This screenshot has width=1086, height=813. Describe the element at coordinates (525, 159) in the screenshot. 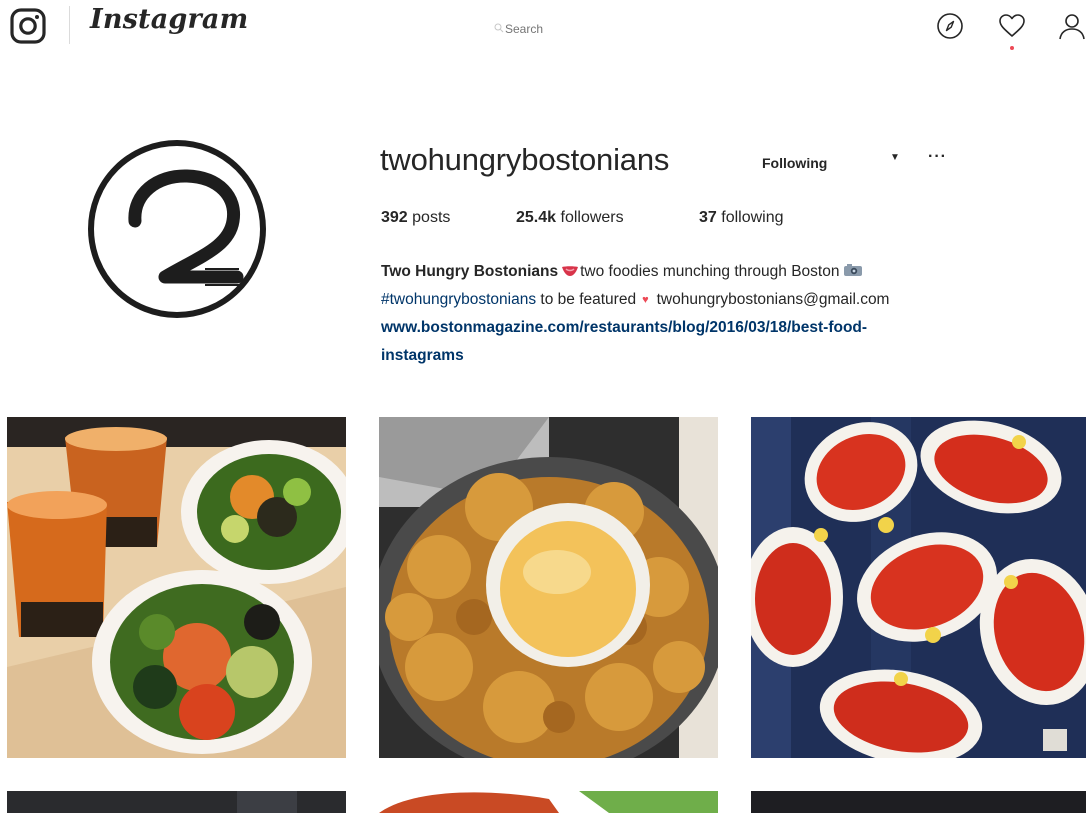

I see `profile-username: twohungrybostonians` at that location.